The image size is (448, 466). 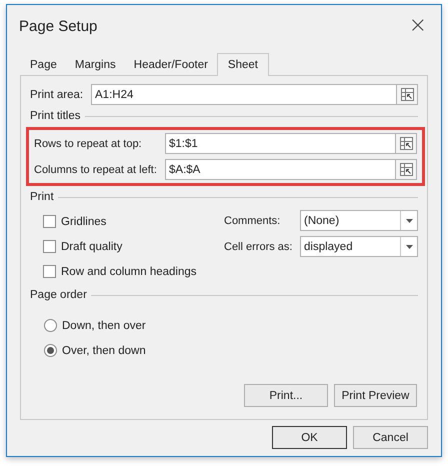 I want to click on group-label: Page order, so click(x=58, y=295).